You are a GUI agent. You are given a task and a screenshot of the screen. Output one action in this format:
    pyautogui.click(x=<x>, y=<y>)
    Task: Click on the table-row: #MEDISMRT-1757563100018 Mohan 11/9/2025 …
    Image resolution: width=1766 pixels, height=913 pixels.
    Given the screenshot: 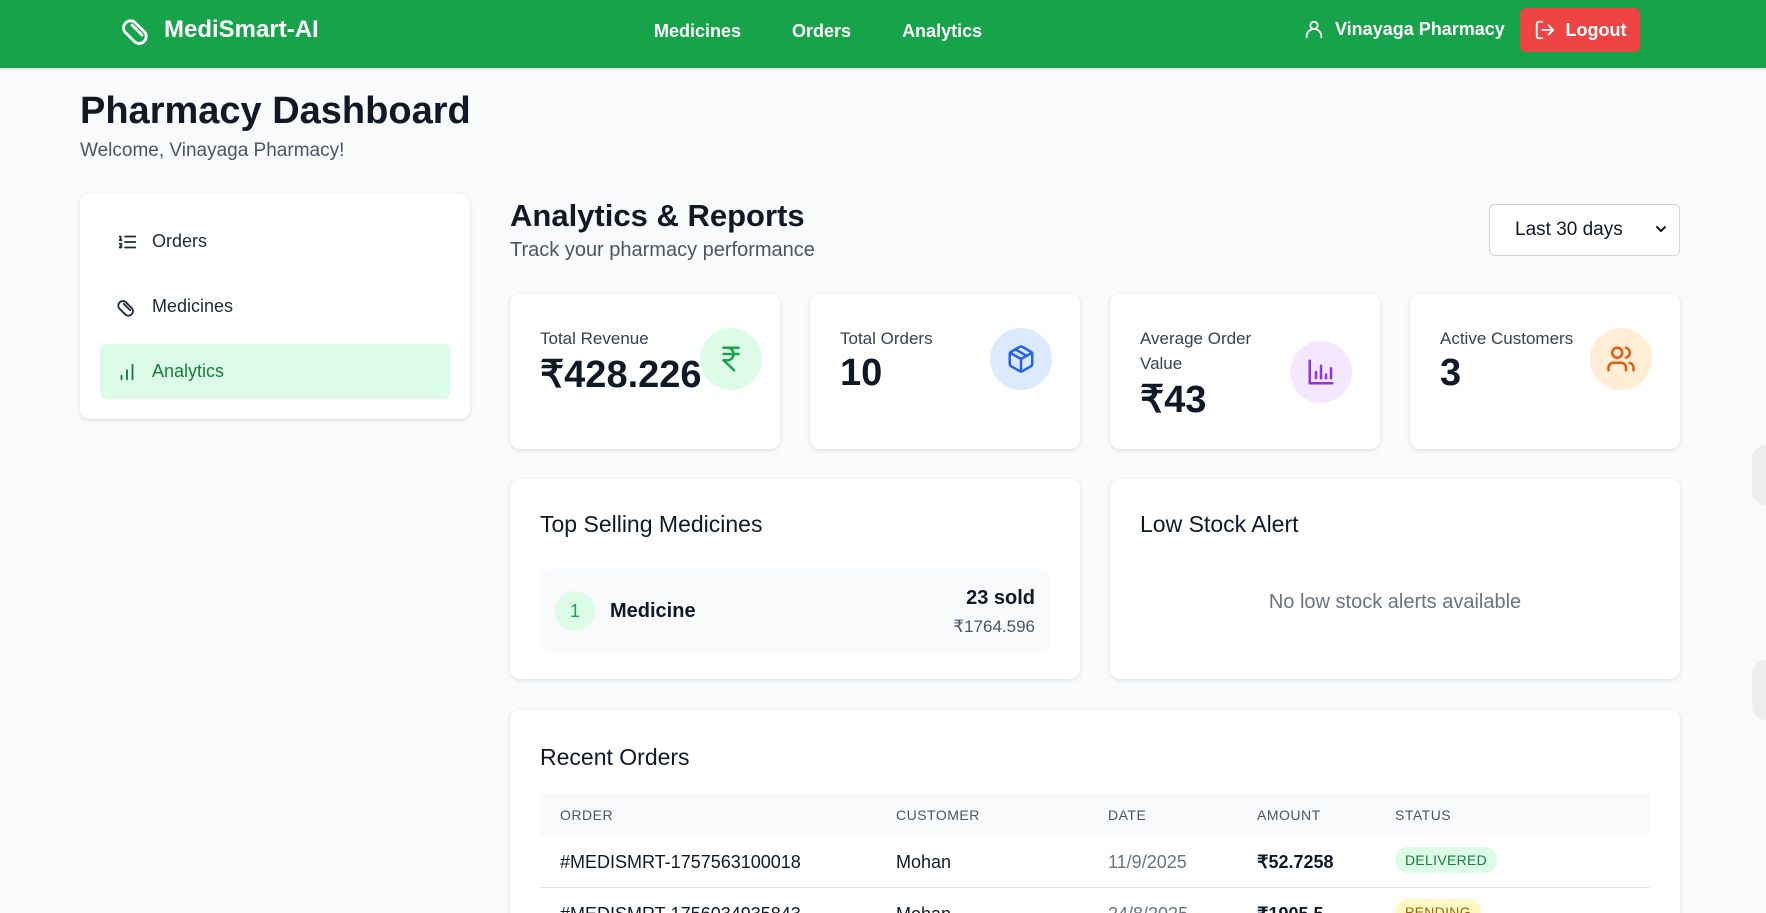 What is the action you would take?
    pyautogui.click(x=1095, y=862)
    